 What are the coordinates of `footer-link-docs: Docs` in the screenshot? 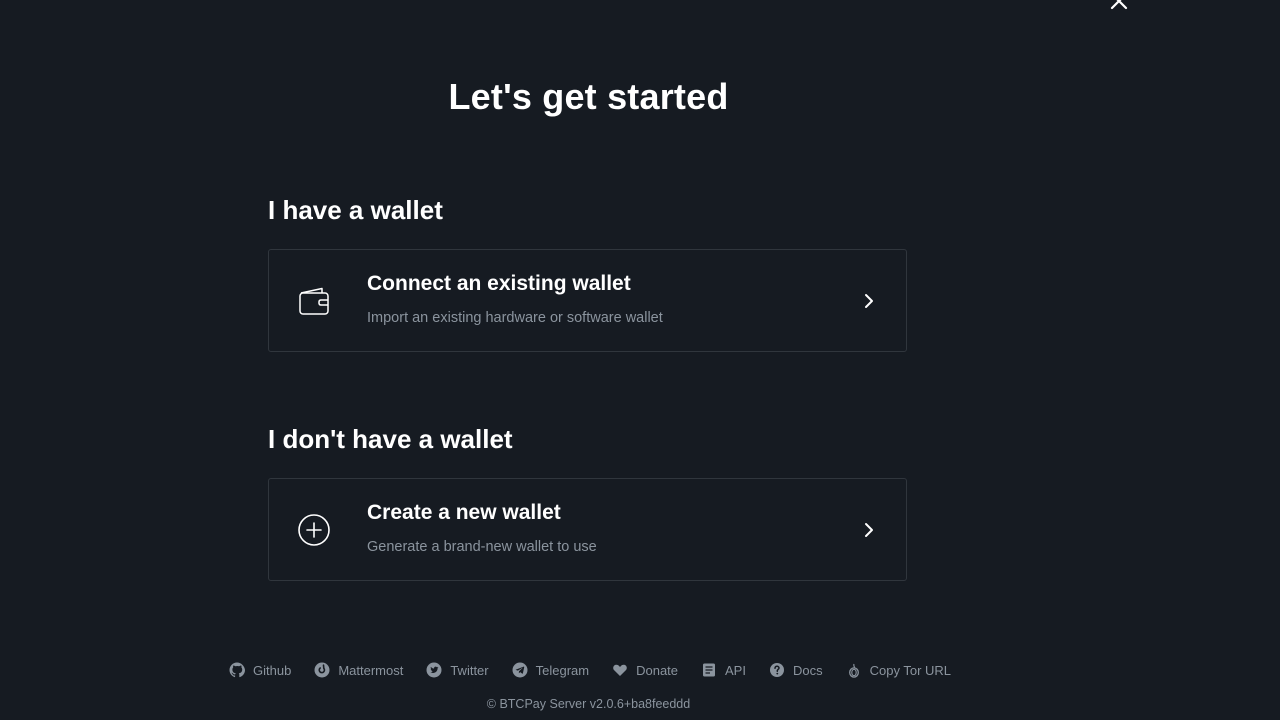 It's located at (796, 670).